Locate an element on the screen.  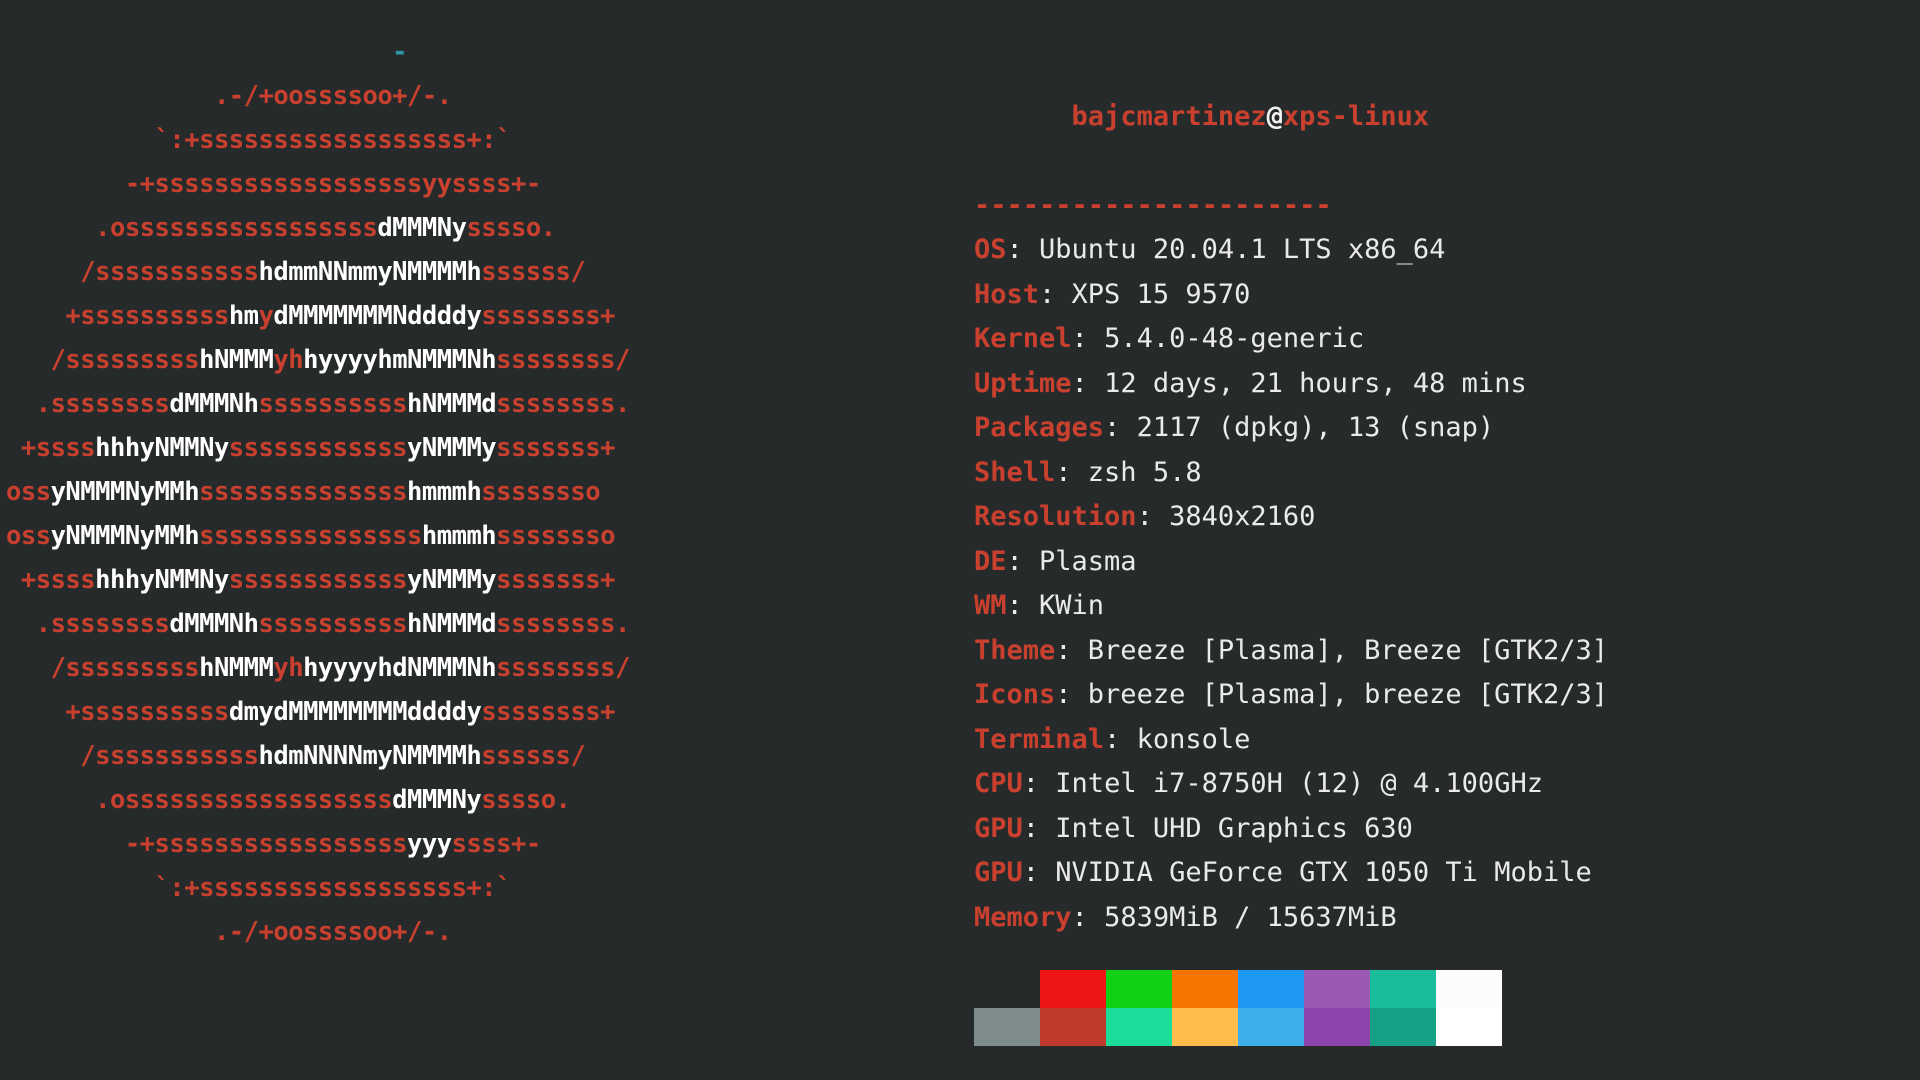
ascii-art-segment: -+sssssssssssssssss is located at coordinates (266, 844).